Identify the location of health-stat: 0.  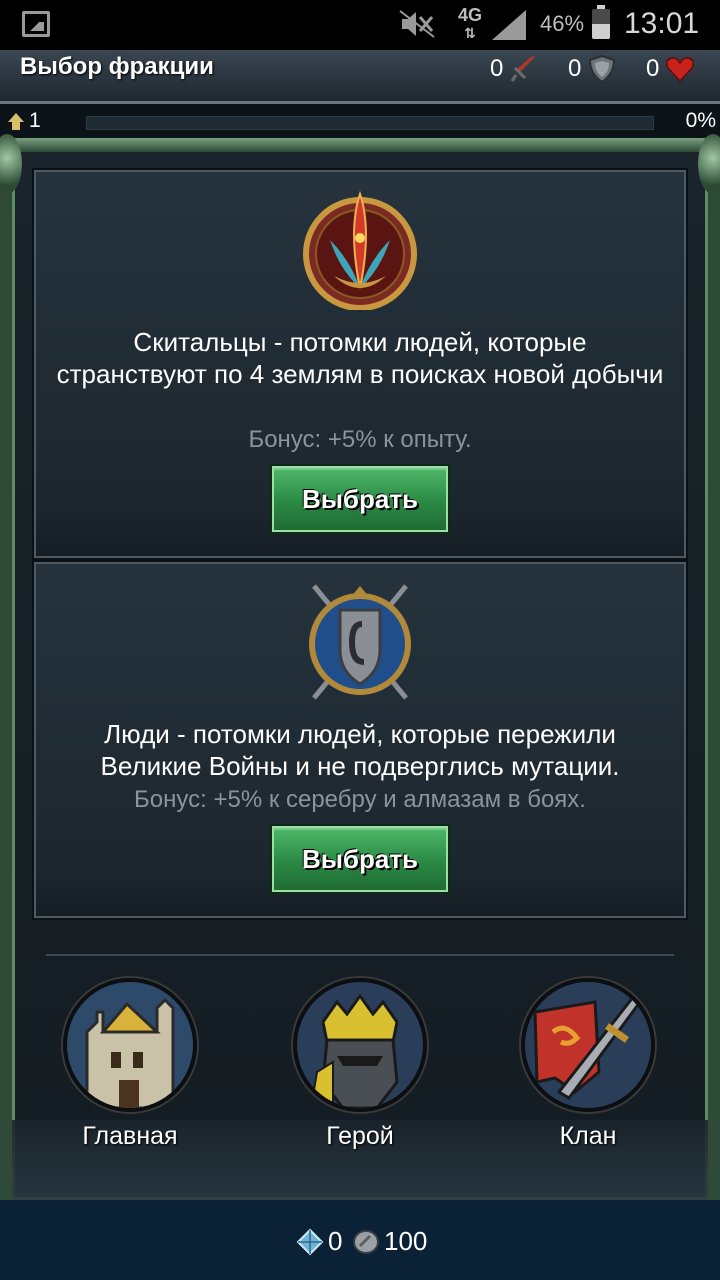
(670, 69).